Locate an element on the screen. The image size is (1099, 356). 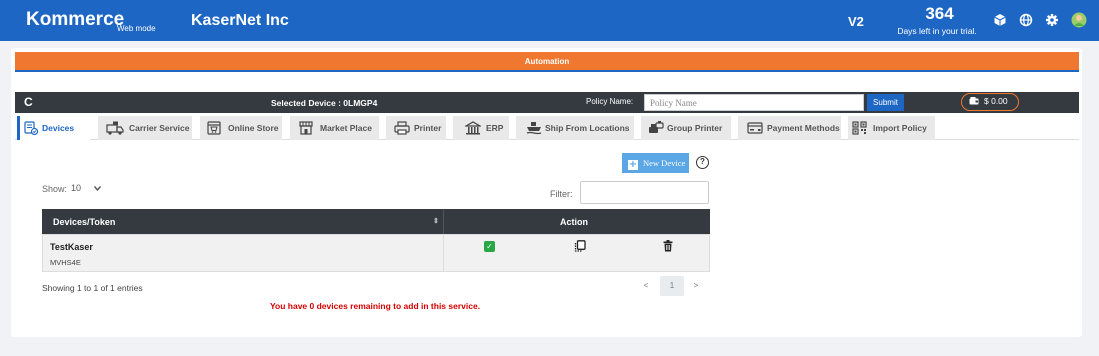
company-name: KaserNet Inc is located at coordinates (240, 20).